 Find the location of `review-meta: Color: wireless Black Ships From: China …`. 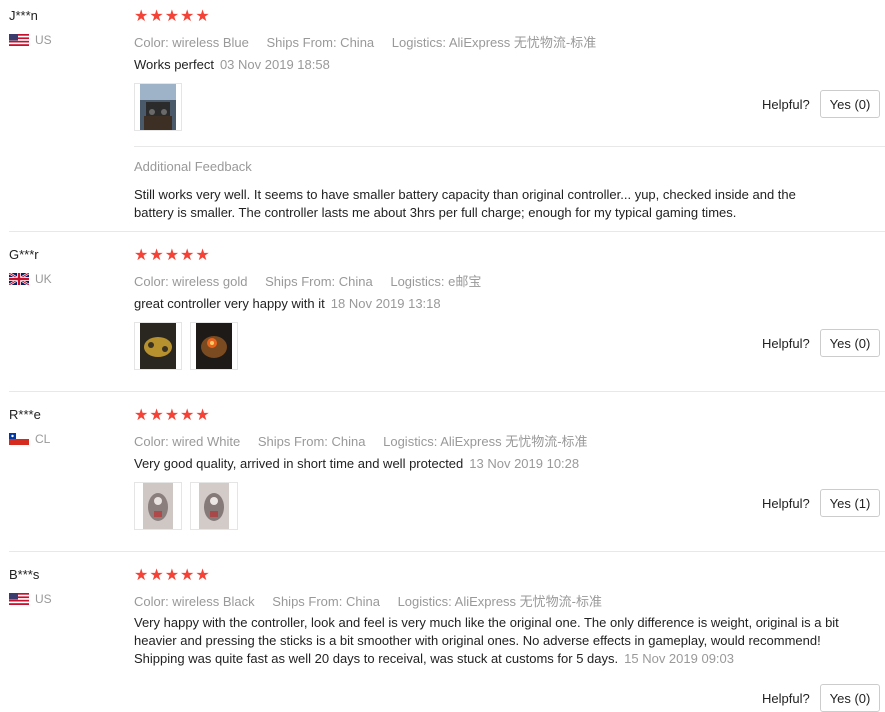

review-meta: Color: wireless Black Ships From: China … is located at coordinates (375, 600).